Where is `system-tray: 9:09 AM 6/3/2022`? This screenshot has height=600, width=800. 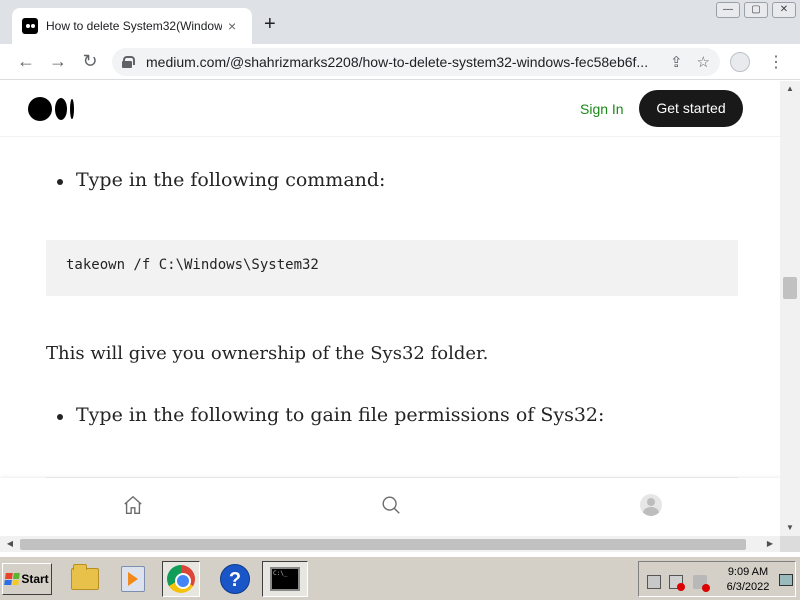 system-tray: 9:09 AM 6/3/2022 is located at coordinates (717, 579).